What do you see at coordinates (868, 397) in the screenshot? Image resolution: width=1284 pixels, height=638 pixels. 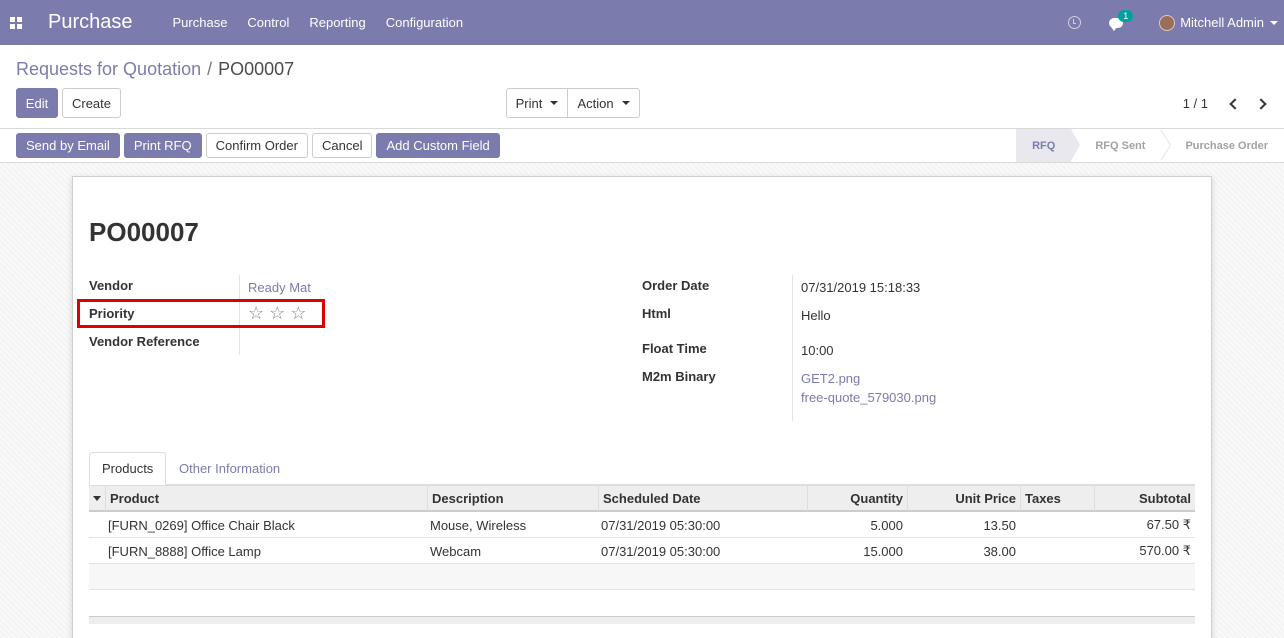 I see `m2m-file-link: free-quote_579030.png` at bounding box center [868, 397].